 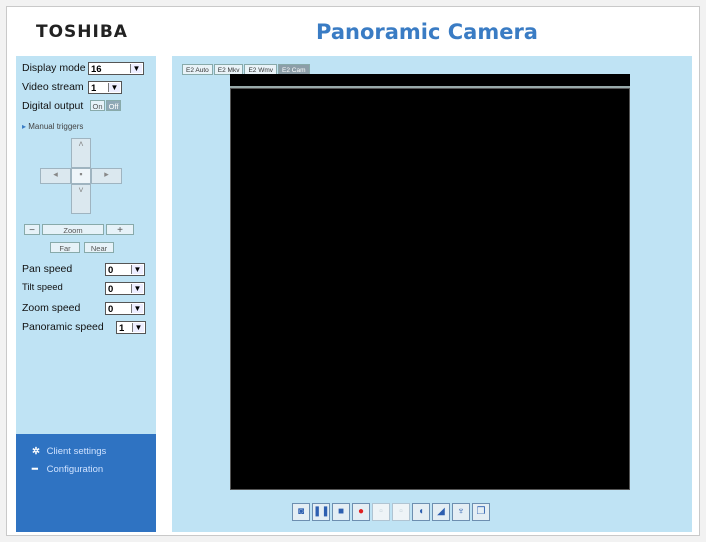 I want to click on client-settings-link: ✲ Client settings, so click(x=69, y=451).